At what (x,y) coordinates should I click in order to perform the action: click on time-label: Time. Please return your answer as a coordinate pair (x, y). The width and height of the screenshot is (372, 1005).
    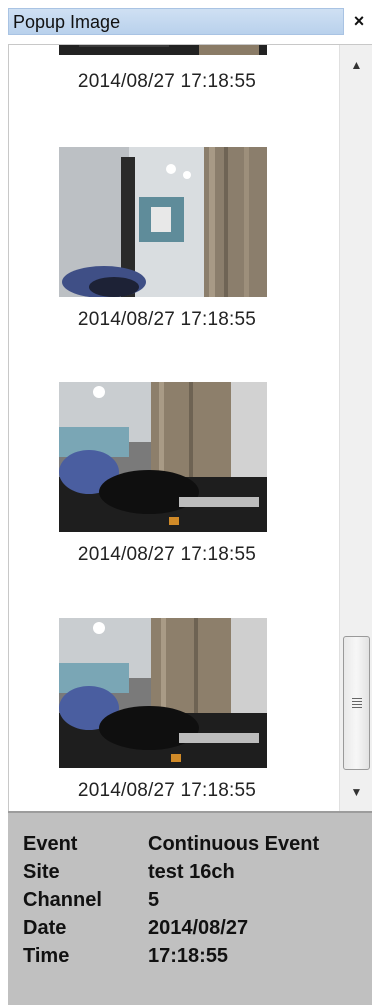
    Looking at the image, I should click on (46, 956).